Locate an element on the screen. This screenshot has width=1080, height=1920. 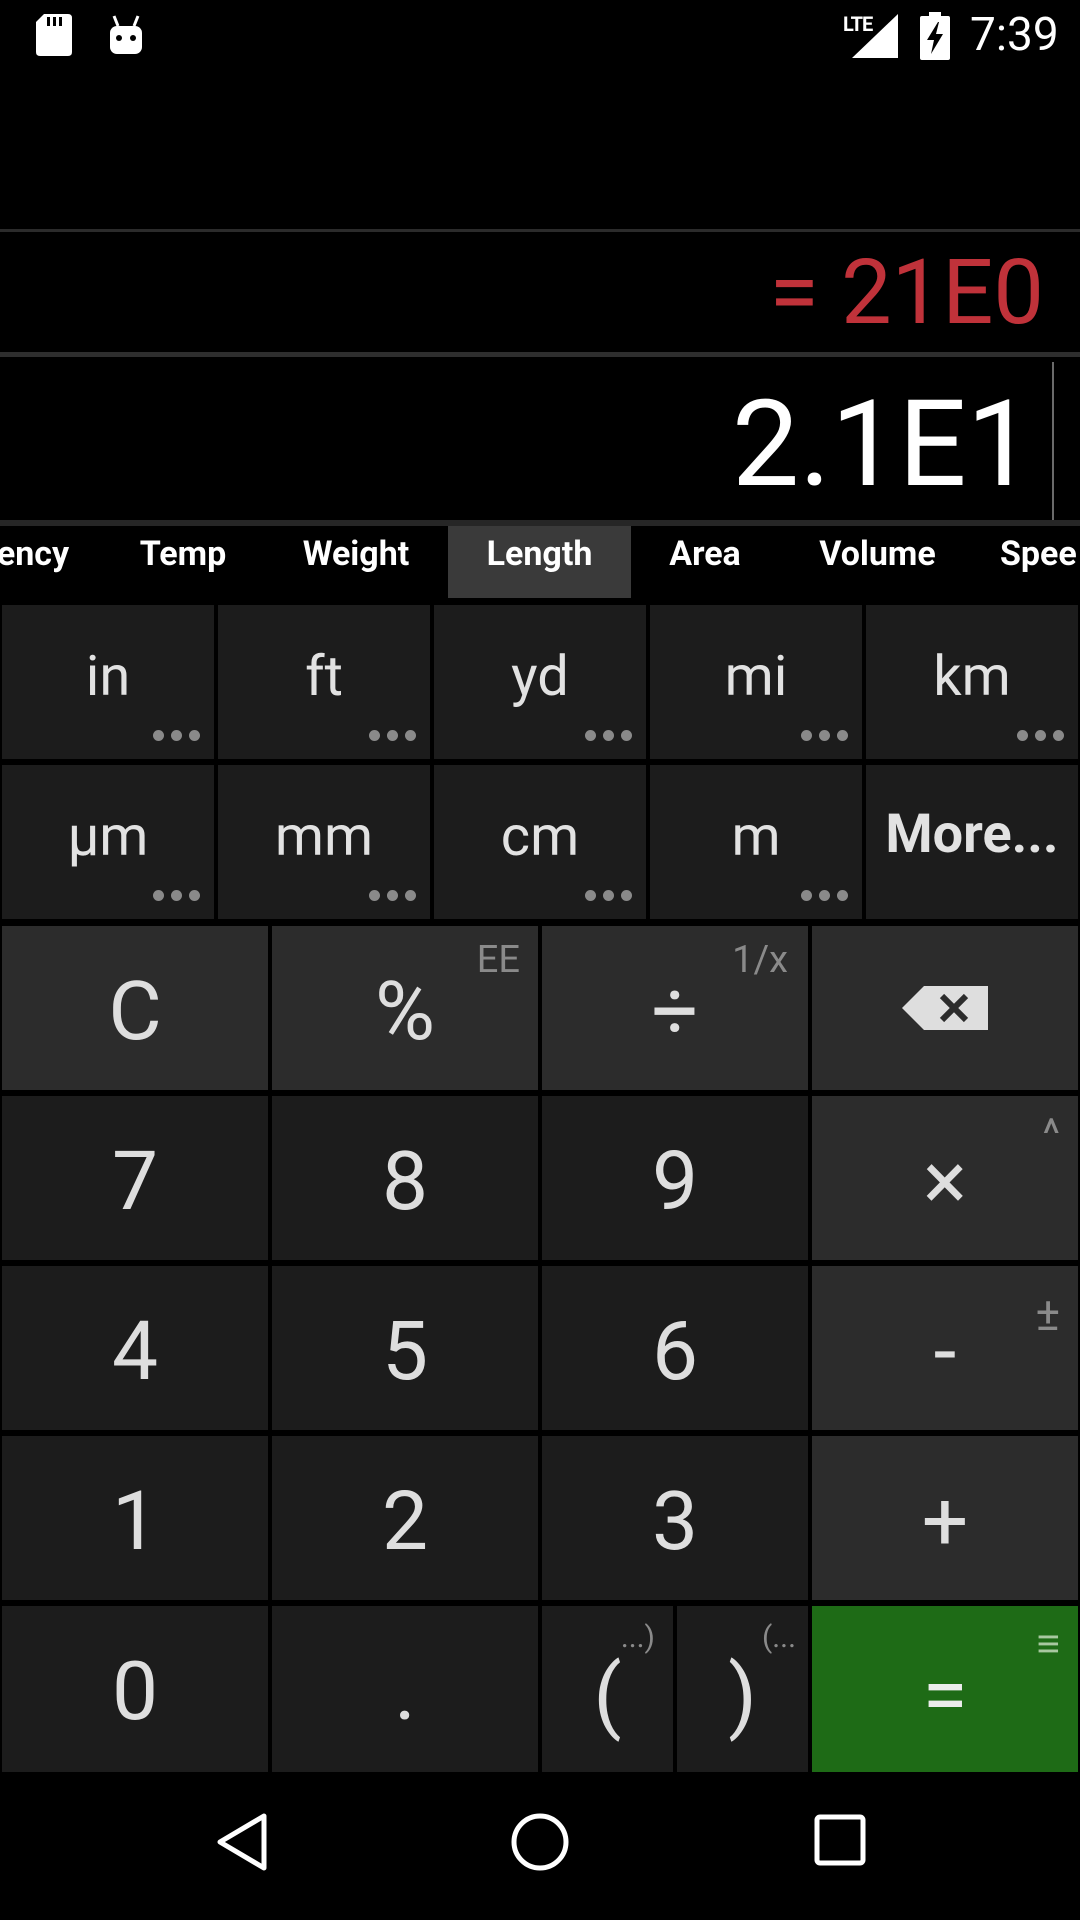
navigation-bar is located at coordinates (540, 1848).